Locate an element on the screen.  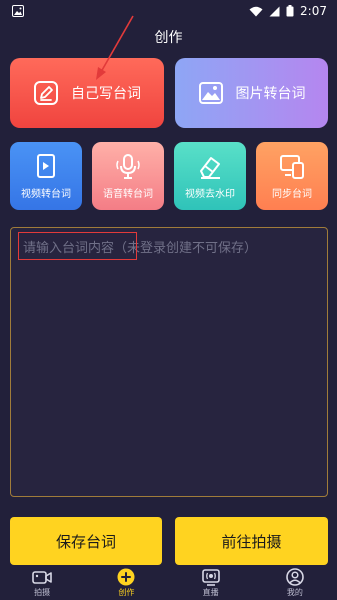
write-script-button: 自己写台词 is located at coordinates (87, 93).